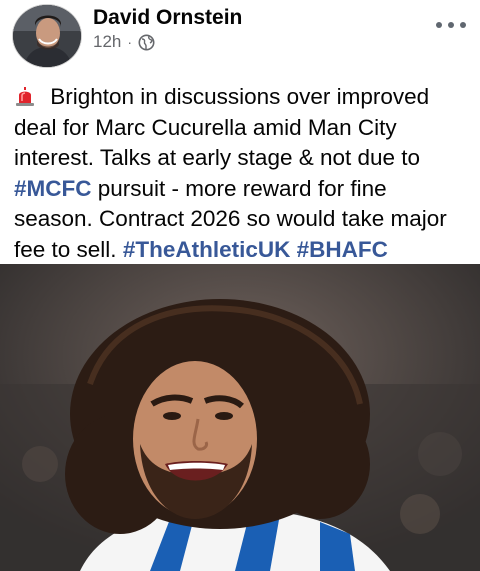 This screenshot has width=480, height=571. What do you see at coordinates (25, 96) in the screenshot?
I see `police-siren-icon` at bounding box center [25, 96].